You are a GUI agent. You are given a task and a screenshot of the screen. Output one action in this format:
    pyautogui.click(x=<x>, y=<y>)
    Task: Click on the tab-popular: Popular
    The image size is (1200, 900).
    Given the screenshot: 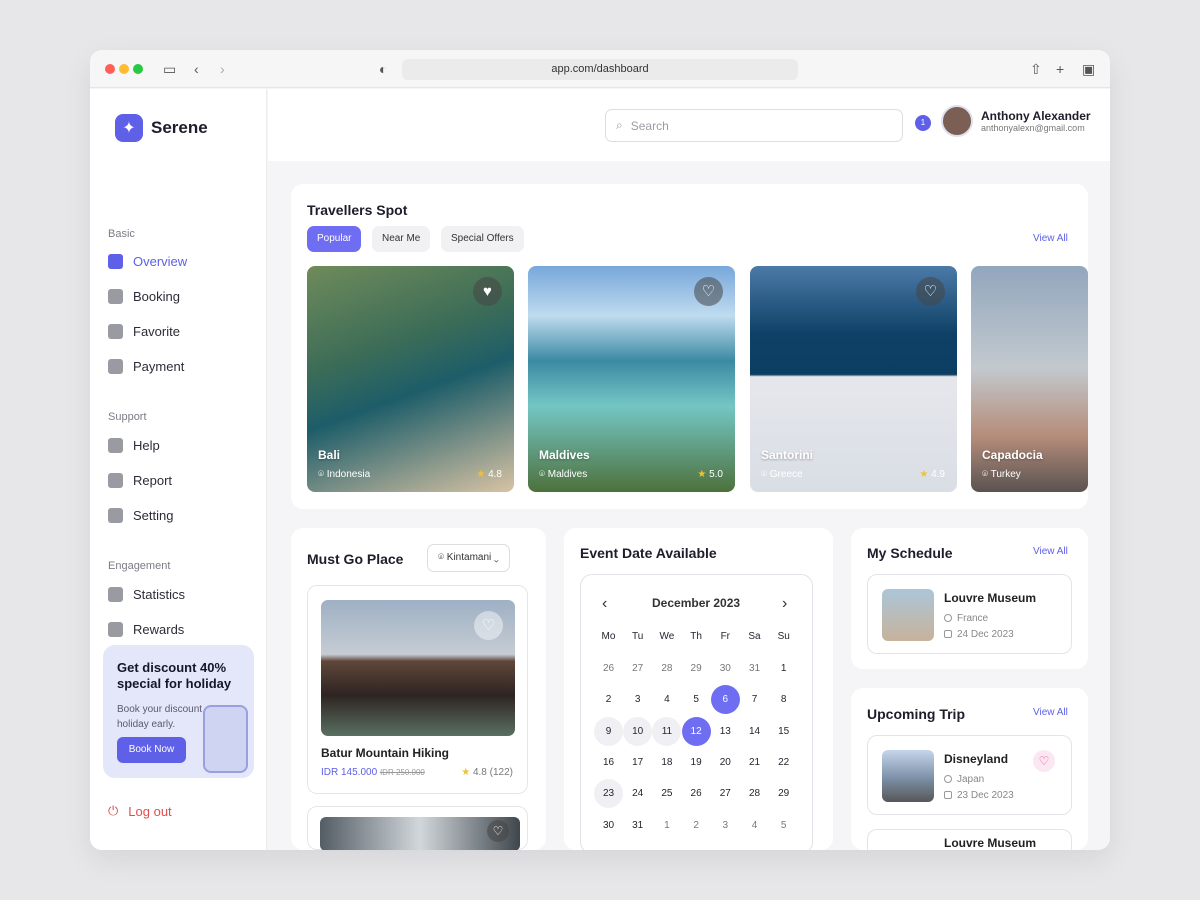 What is the action you would take?
    pyautogui.click(x=334, y=239)
    